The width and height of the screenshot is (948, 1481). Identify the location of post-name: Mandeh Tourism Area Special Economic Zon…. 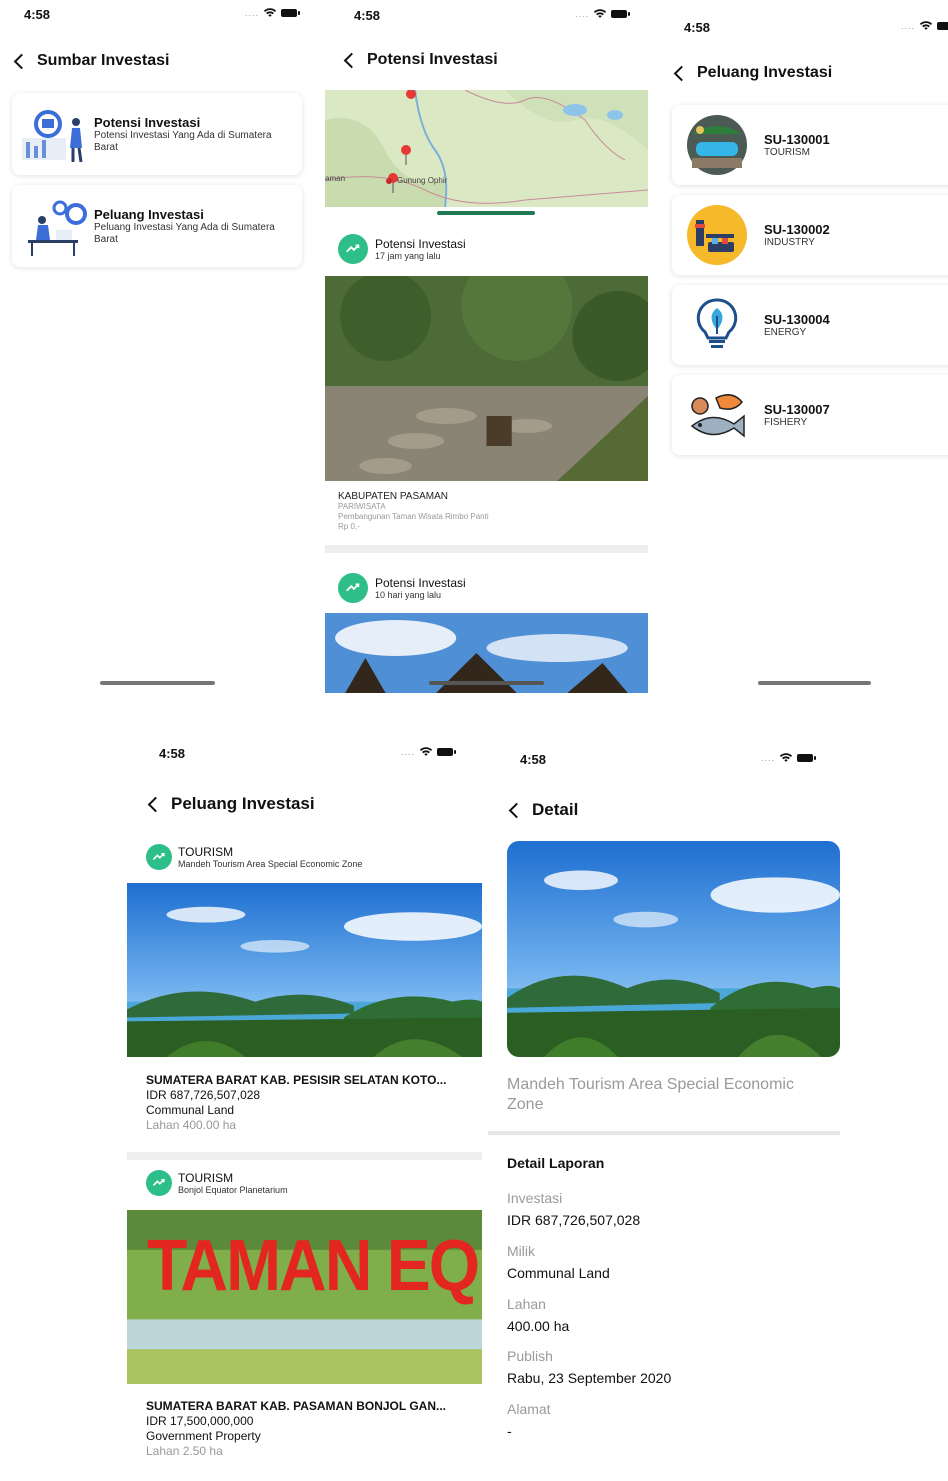
(270, 864).